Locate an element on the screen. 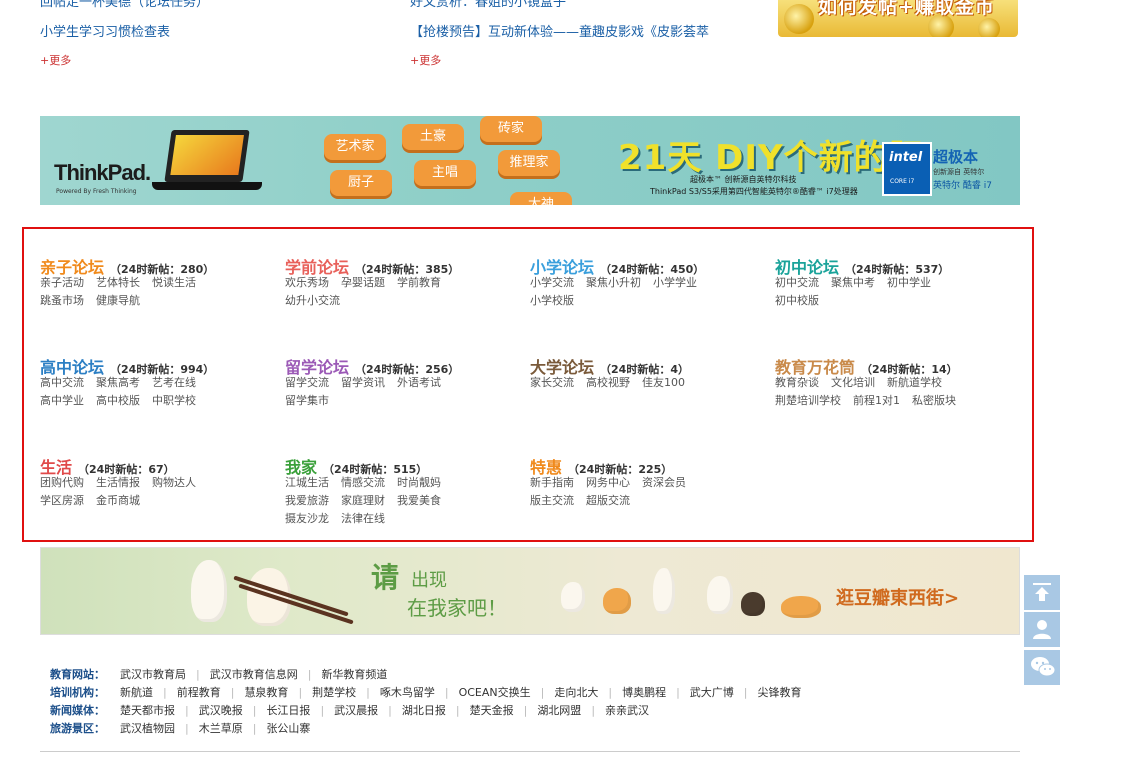  subforum-link: 小学校版 is located at coordinates (552, 300).